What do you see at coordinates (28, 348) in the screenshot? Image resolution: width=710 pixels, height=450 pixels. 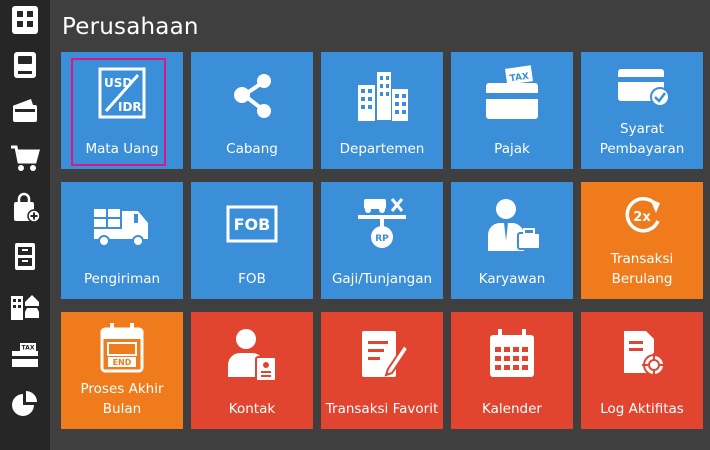 I see `svg-text: TAX` at bounding box center [28, 348].